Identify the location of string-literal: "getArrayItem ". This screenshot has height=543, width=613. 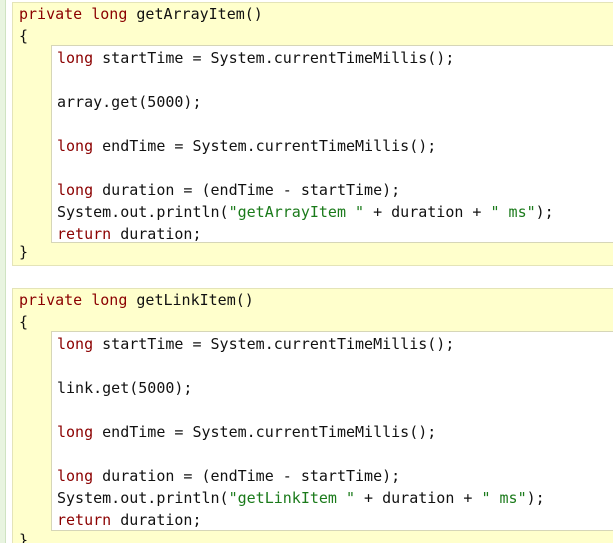
(296, 212).